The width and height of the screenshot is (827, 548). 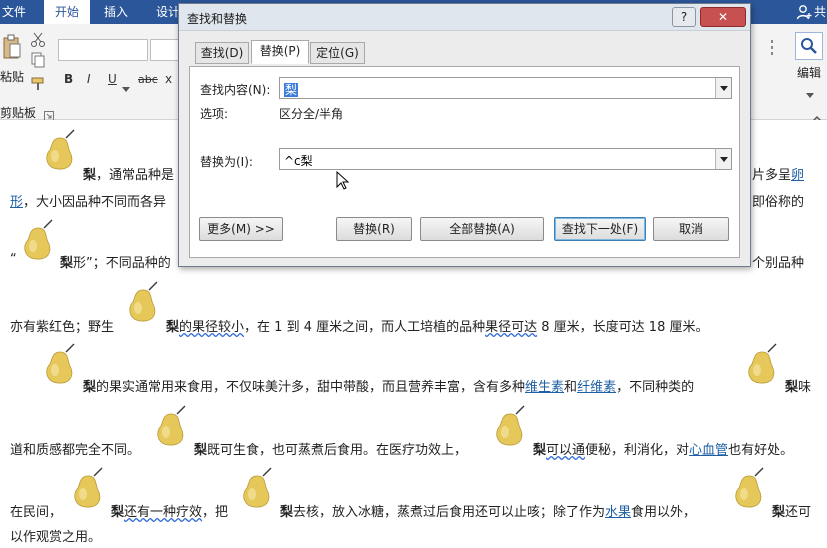 What do you see at coordinates (222, 53) in the screenshot?
I see `tab-find: 查找(D)` at bounding box center [222, 53].